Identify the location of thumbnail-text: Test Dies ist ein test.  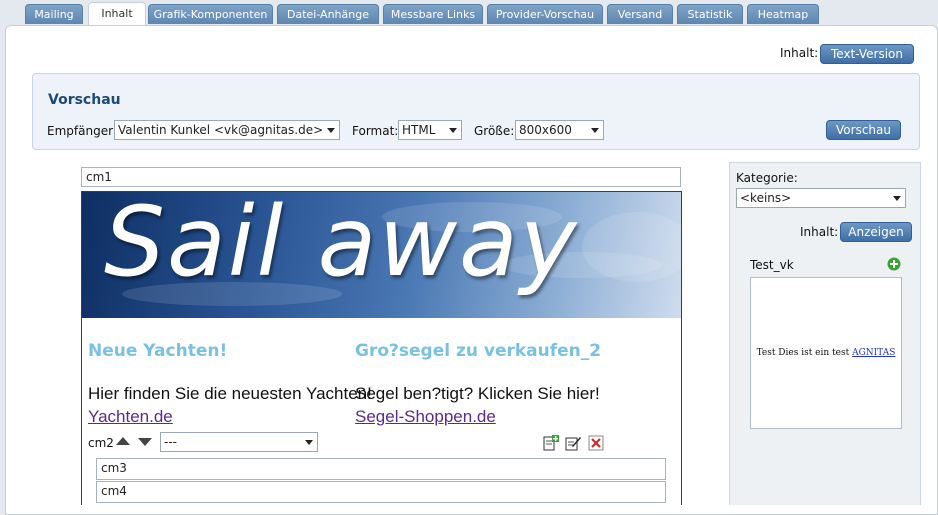
(803, 353).